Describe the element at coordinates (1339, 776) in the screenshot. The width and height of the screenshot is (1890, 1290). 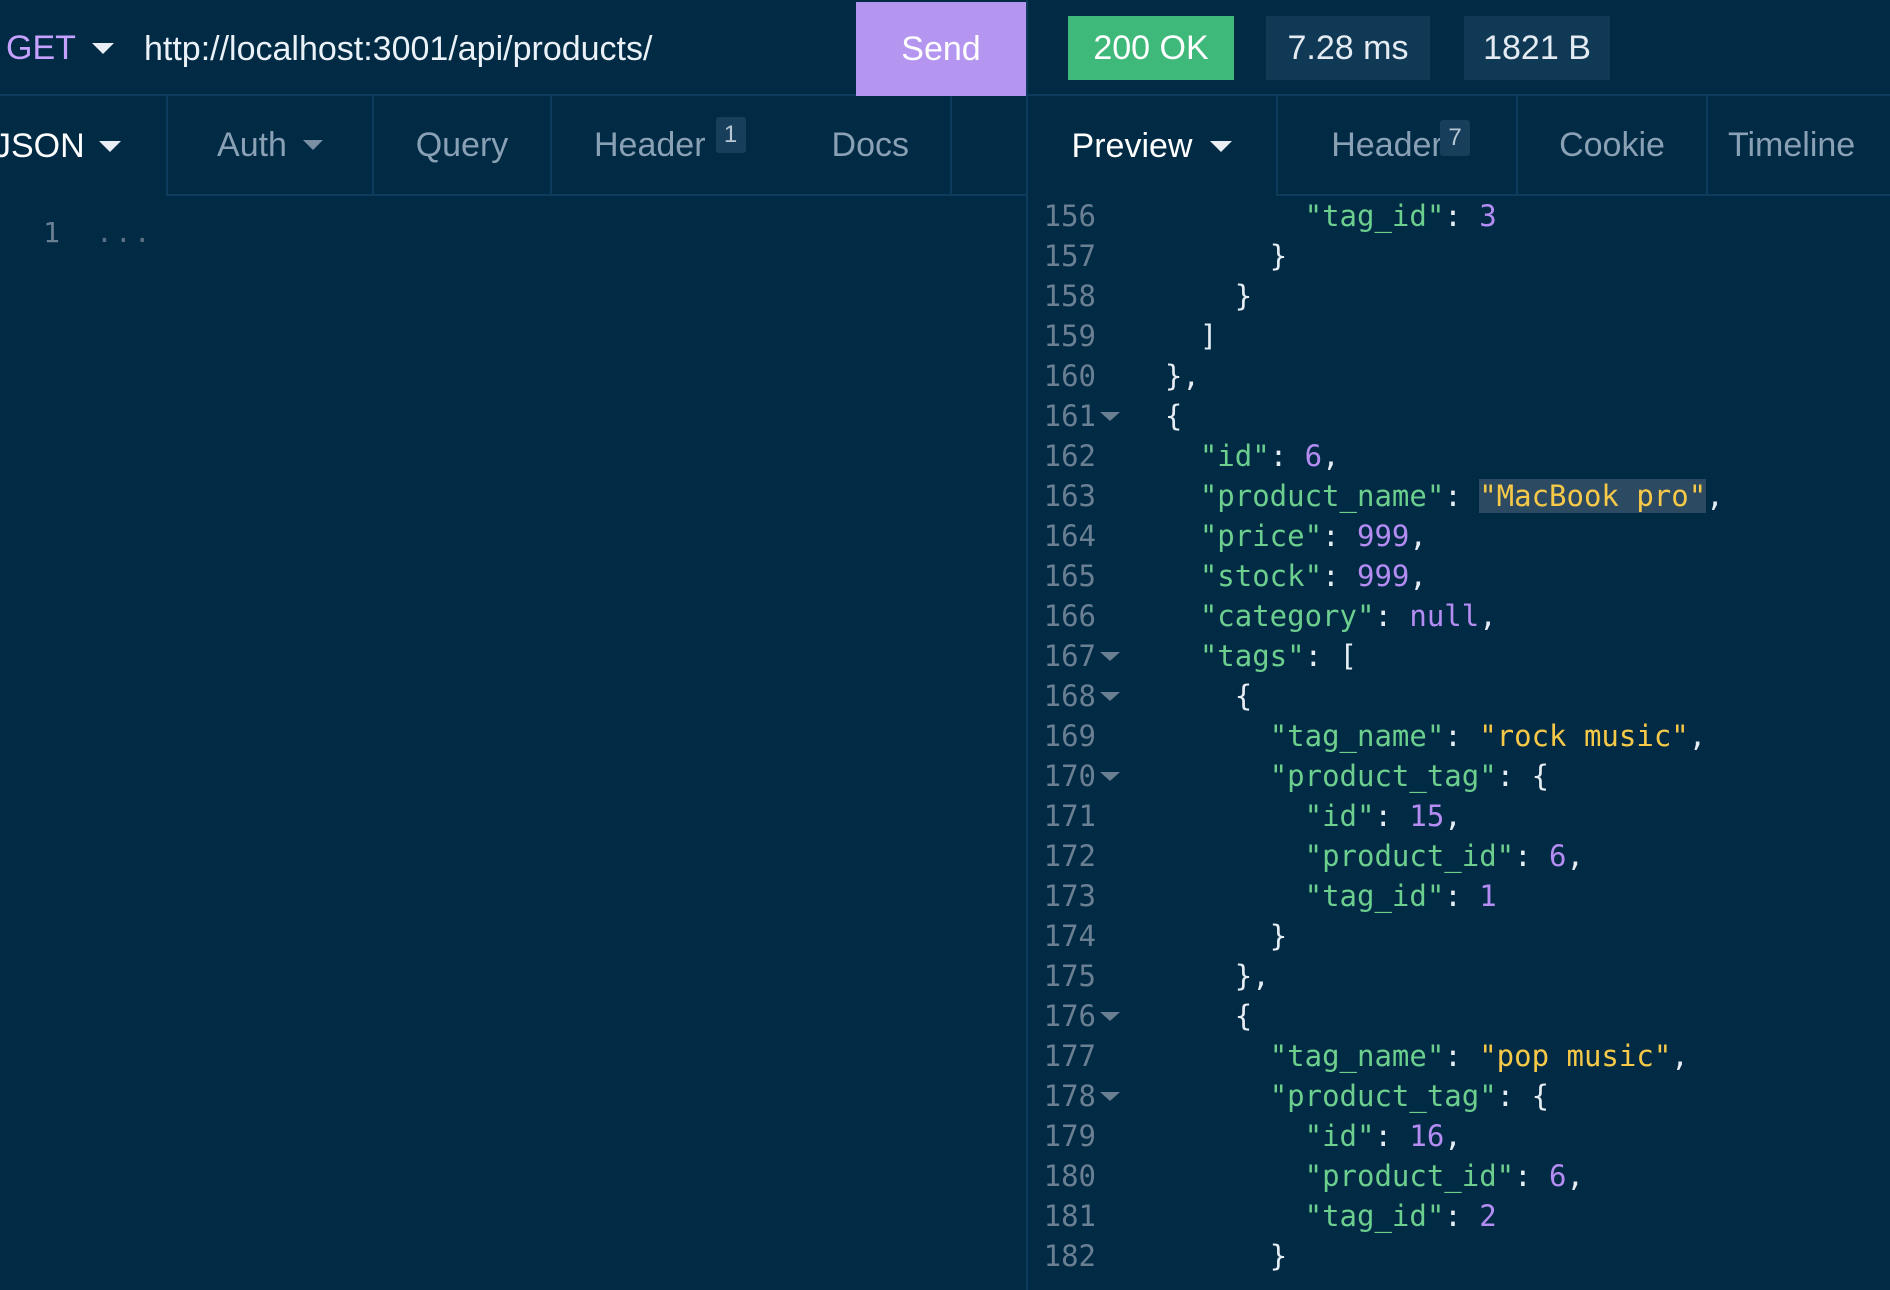
I see `code-content: "product_tag": {` at that location.